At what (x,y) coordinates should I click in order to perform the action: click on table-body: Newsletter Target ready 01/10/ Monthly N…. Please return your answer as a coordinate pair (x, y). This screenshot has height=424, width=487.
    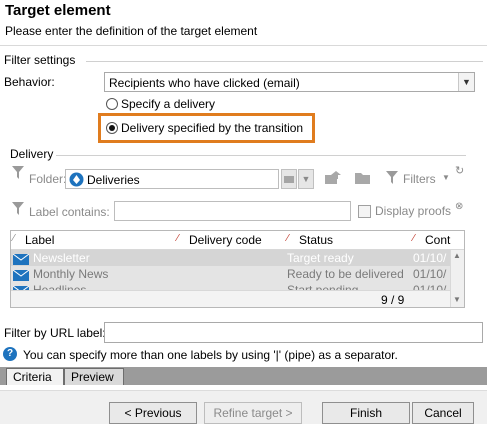
    Looking at the image, I should click on (230, 270).